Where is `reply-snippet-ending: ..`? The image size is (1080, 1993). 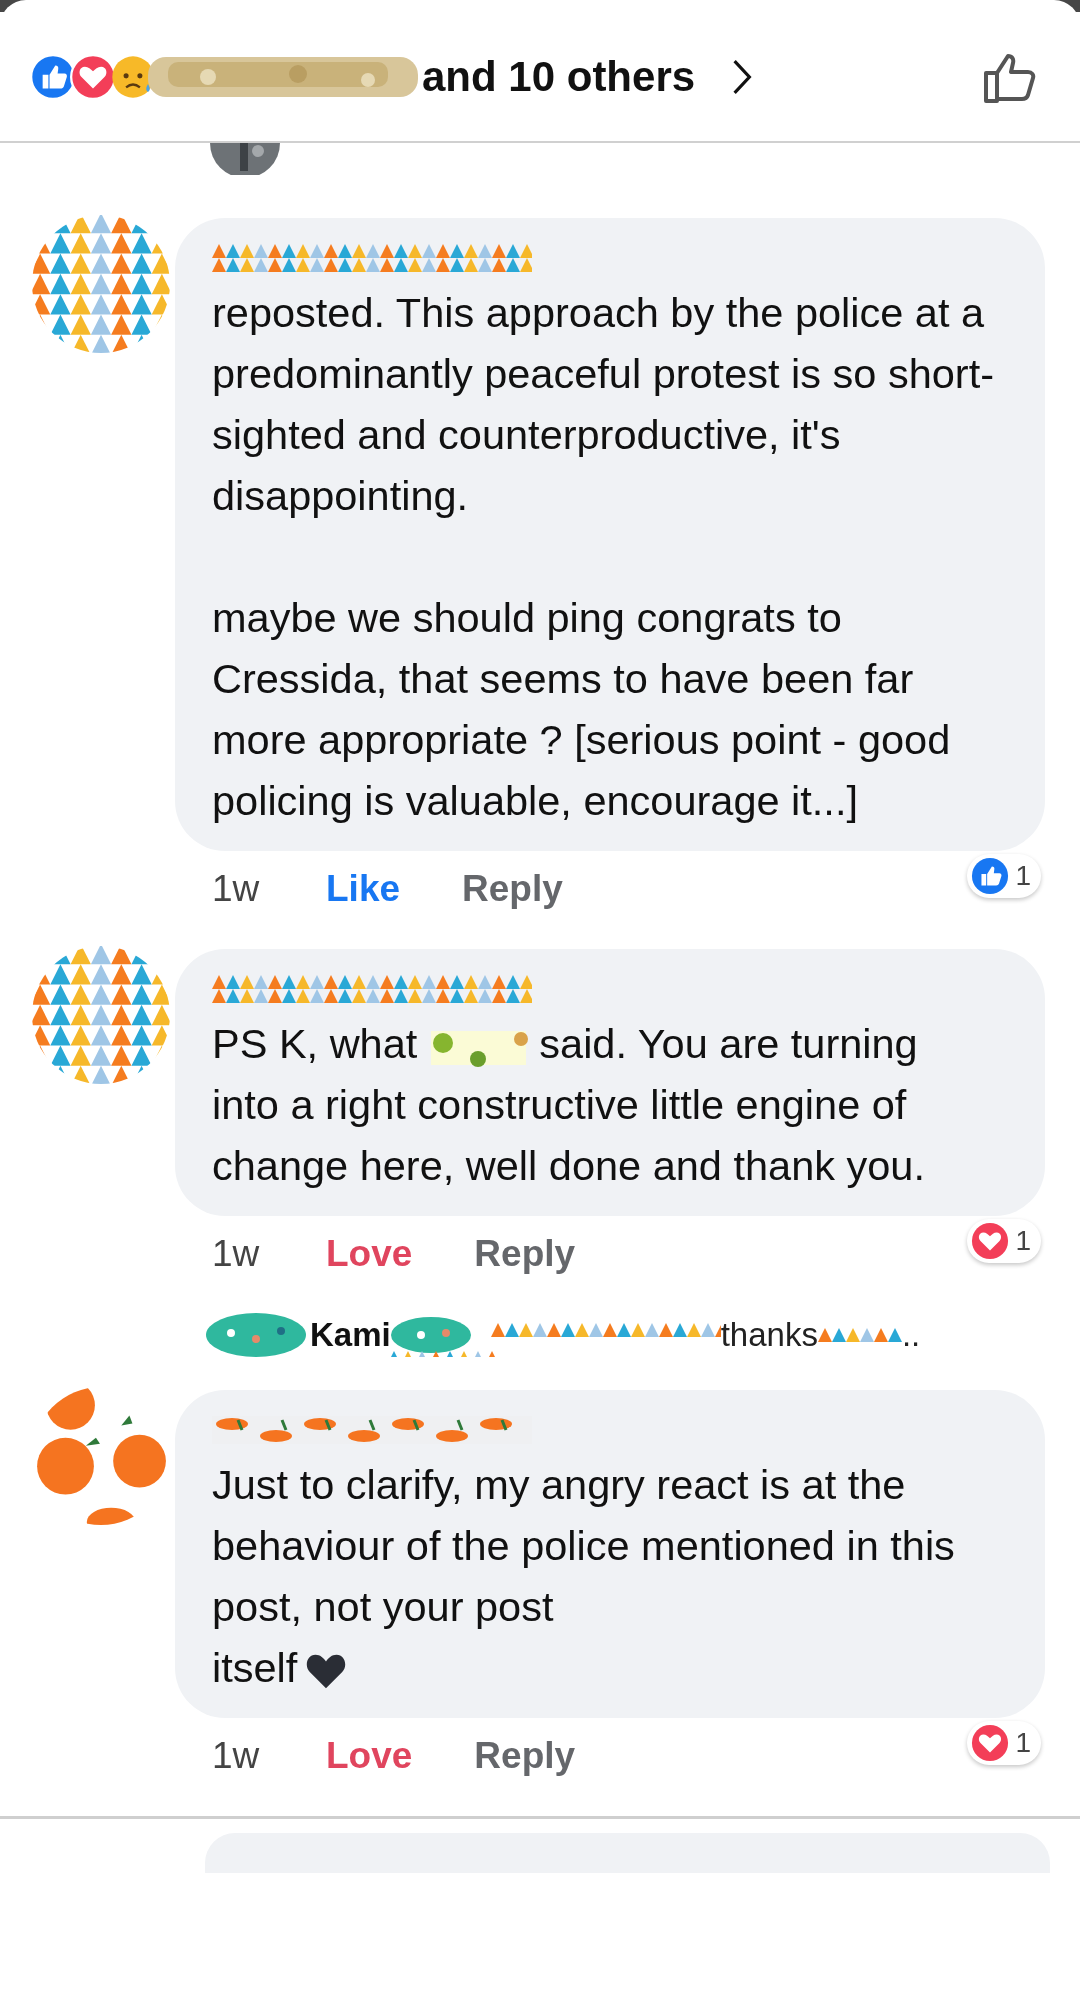
reply-snippet-ending: .. is located at coordinates (911, 1335).